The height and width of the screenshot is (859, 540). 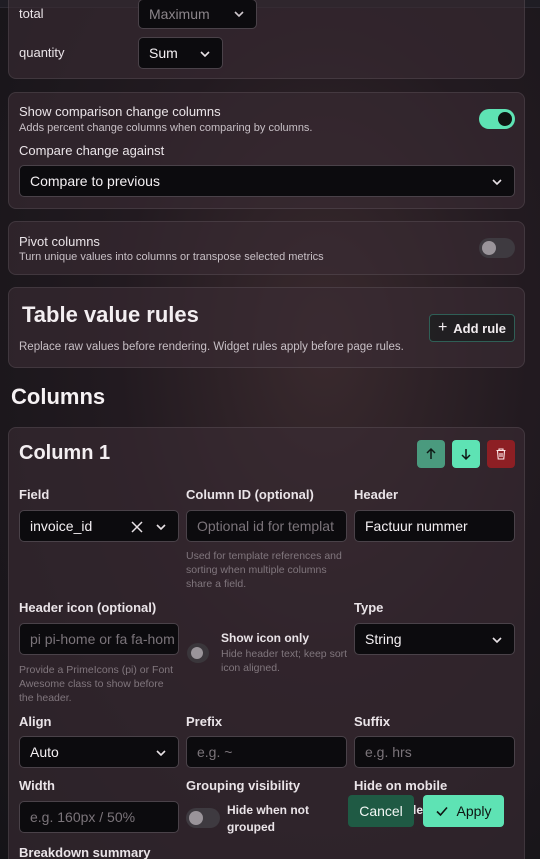 I want to click on apply-button: Apply, so click(x=463, y=811).